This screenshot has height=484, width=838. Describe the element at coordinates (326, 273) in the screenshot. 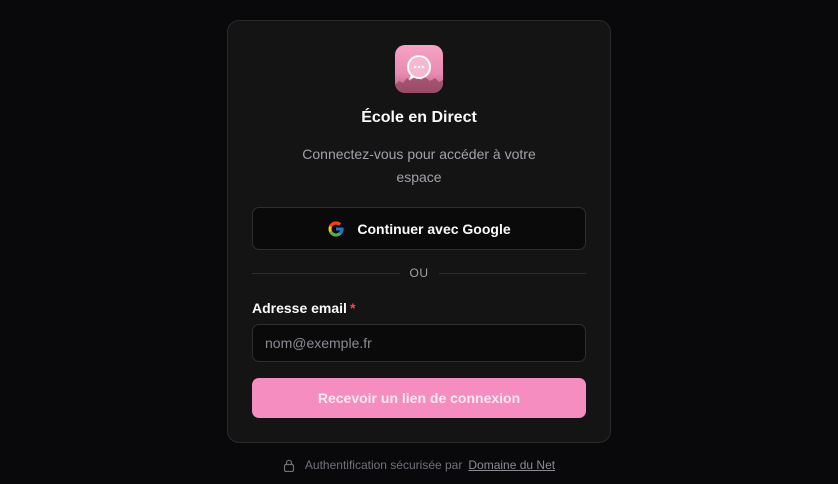

I see `divider-line-left` at that location.